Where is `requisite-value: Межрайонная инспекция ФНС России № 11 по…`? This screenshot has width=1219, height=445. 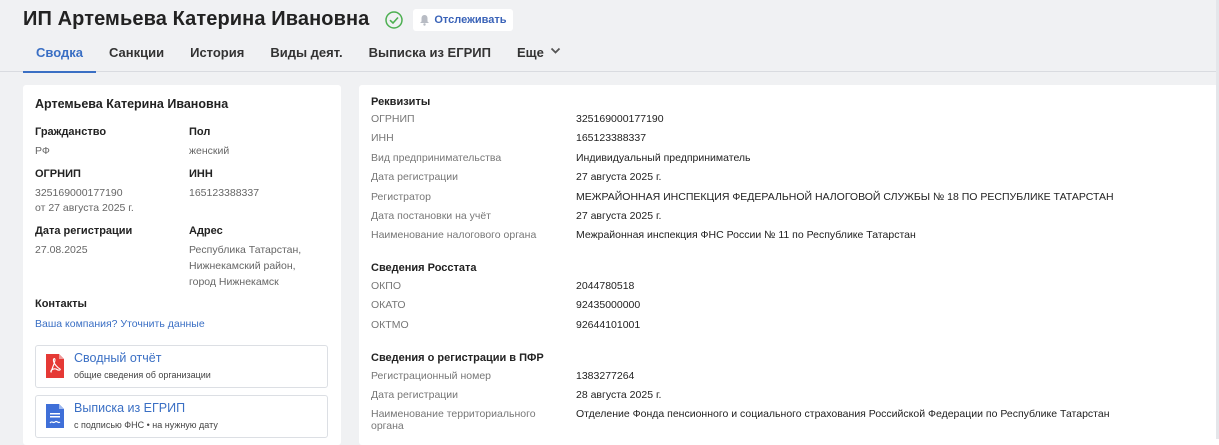
requisite-value: Межрайонная инспекция ФНС России № 11 по… is located at coordinates (746, 235).